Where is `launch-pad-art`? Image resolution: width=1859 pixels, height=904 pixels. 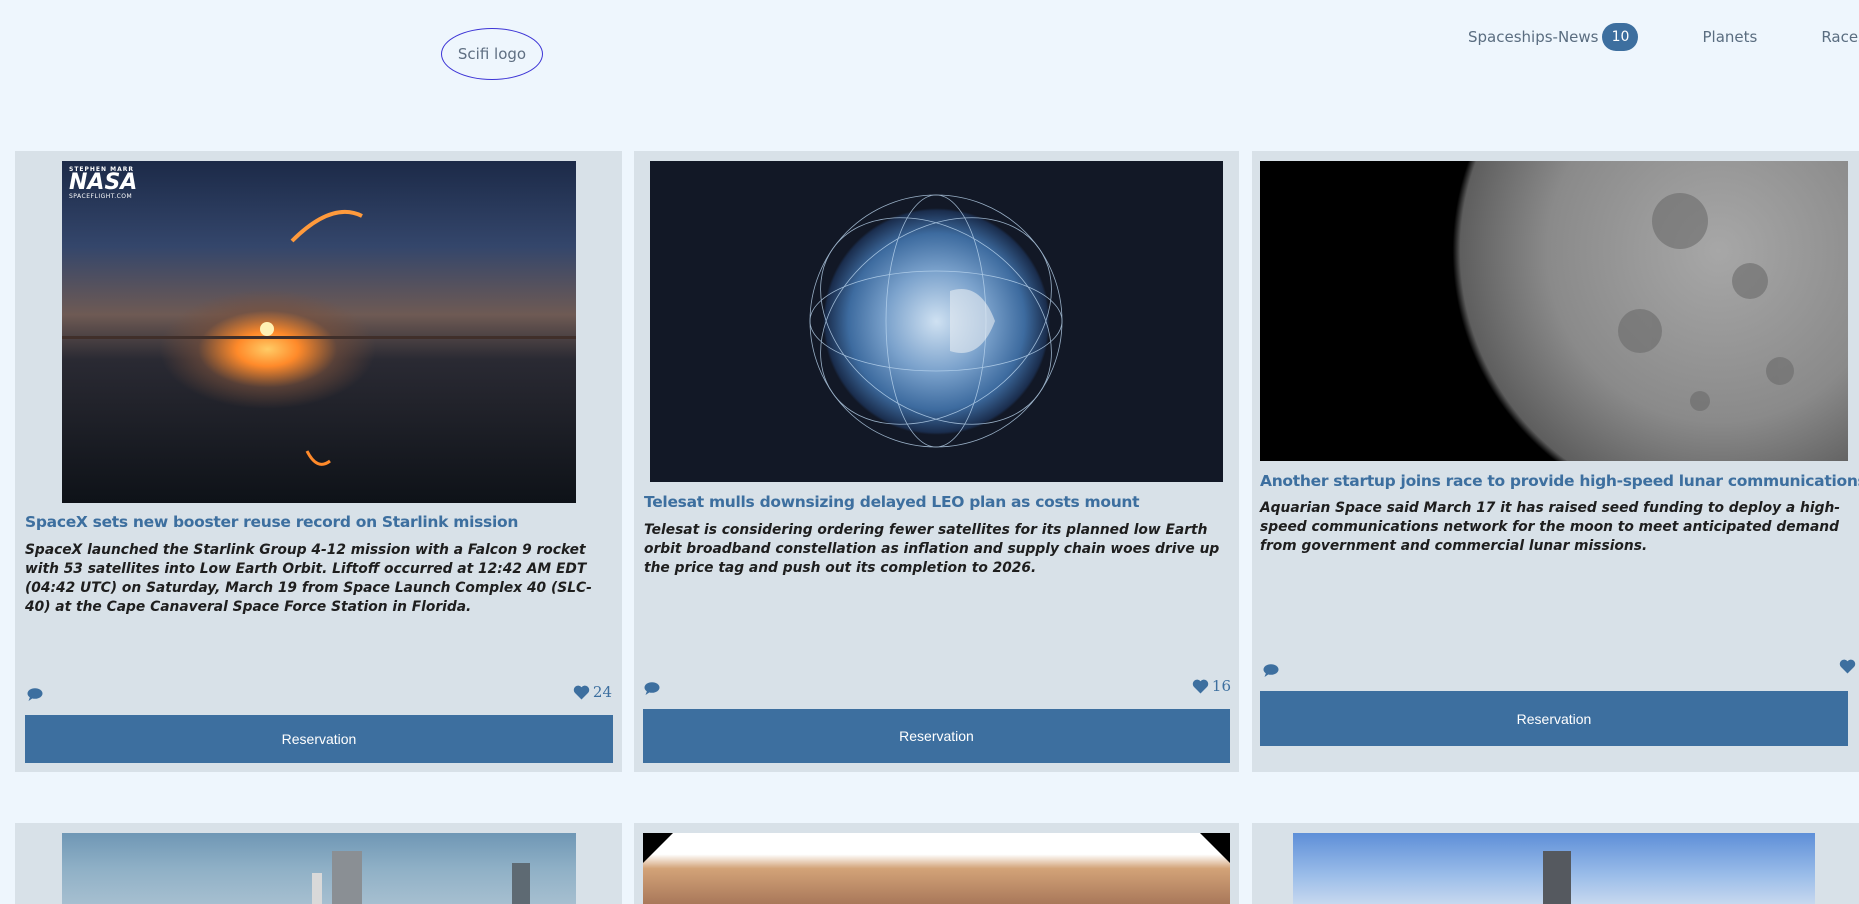
launch-pad-art is located at coordinates (1557, 877).